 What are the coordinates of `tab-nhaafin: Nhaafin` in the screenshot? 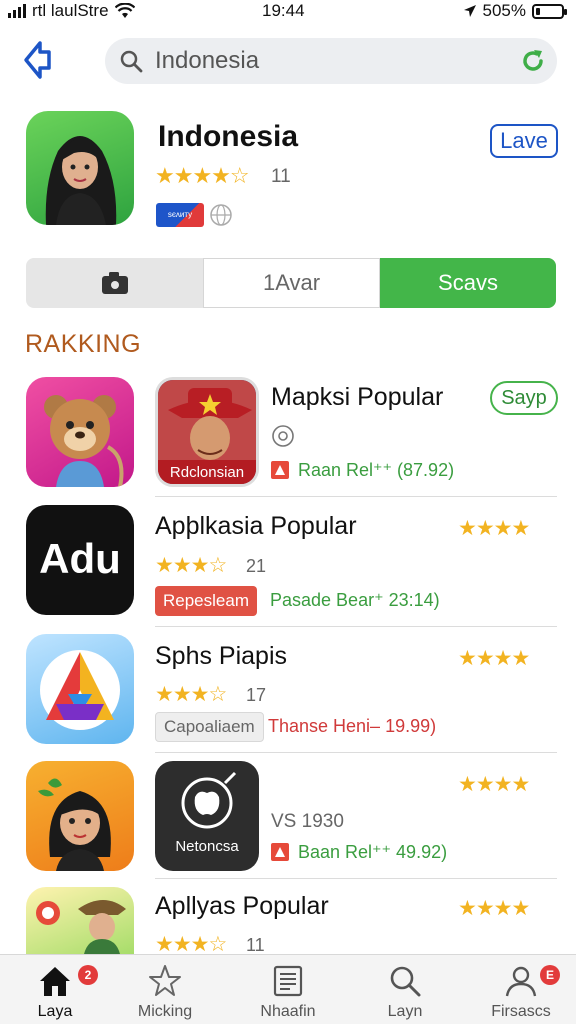 It's located at (288, 989).